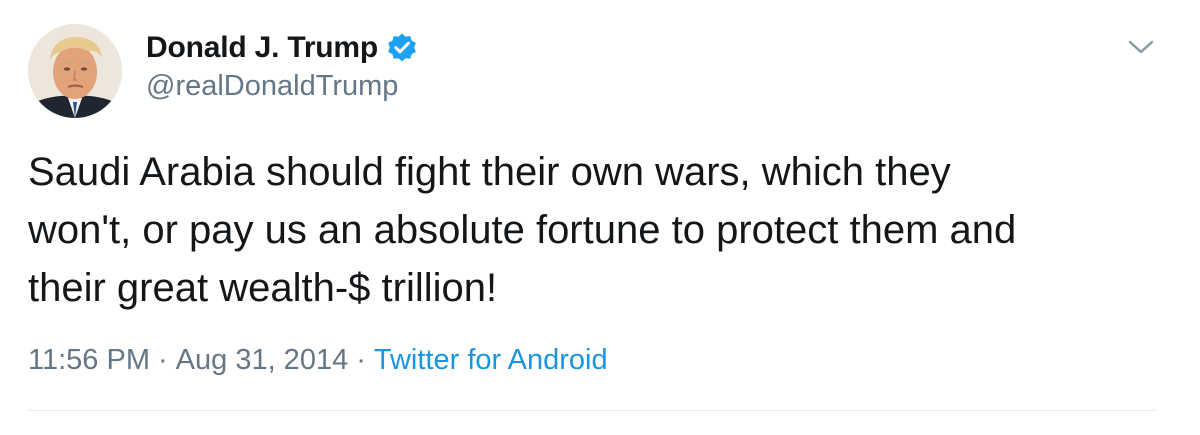 Image resolution: width=1200 pixels, height=435 pixels. What do you see at coordinates (89, 360) in the screenshot?
I see `tweet-time: 11:56 PM` at bounding box center [89, 360].